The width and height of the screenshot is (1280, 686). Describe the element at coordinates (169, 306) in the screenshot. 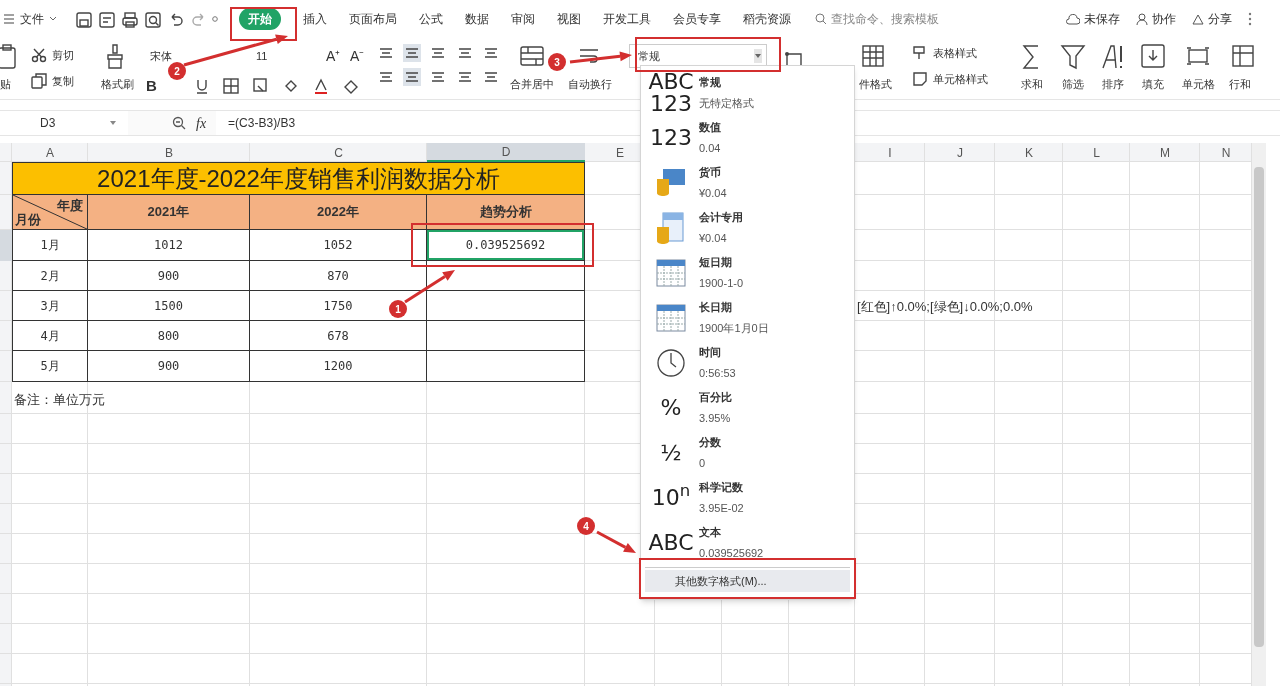

I see `table-cell: 1500` at that location.